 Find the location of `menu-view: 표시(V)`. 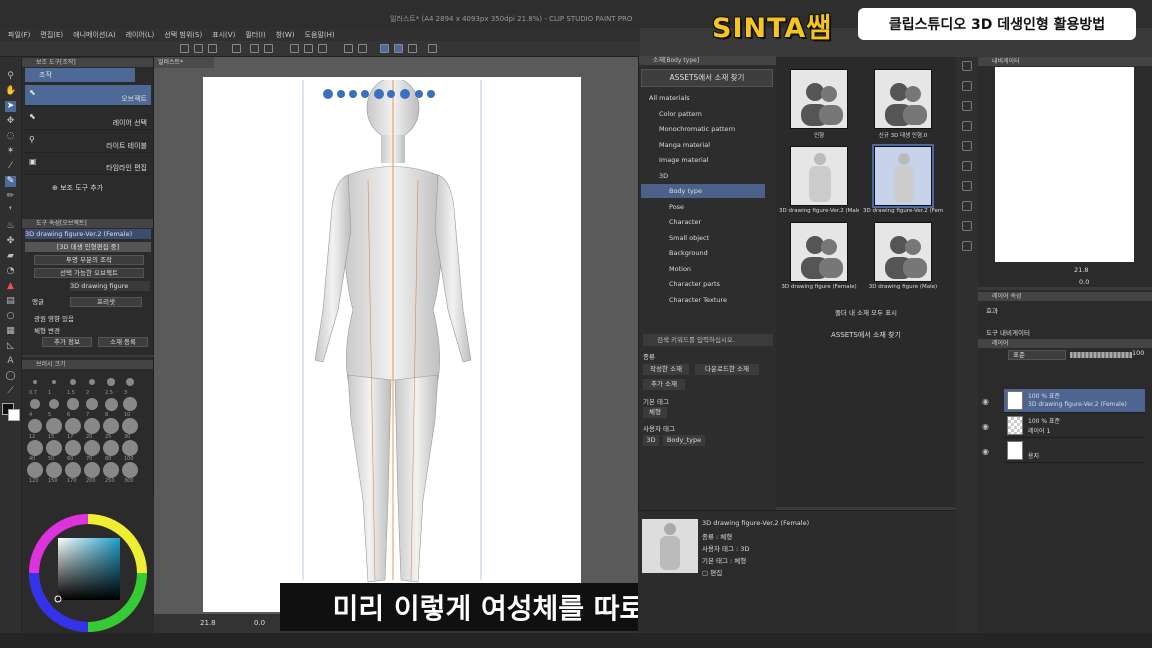

menu-view: 표시(V) is located at coordinates (223, 35).